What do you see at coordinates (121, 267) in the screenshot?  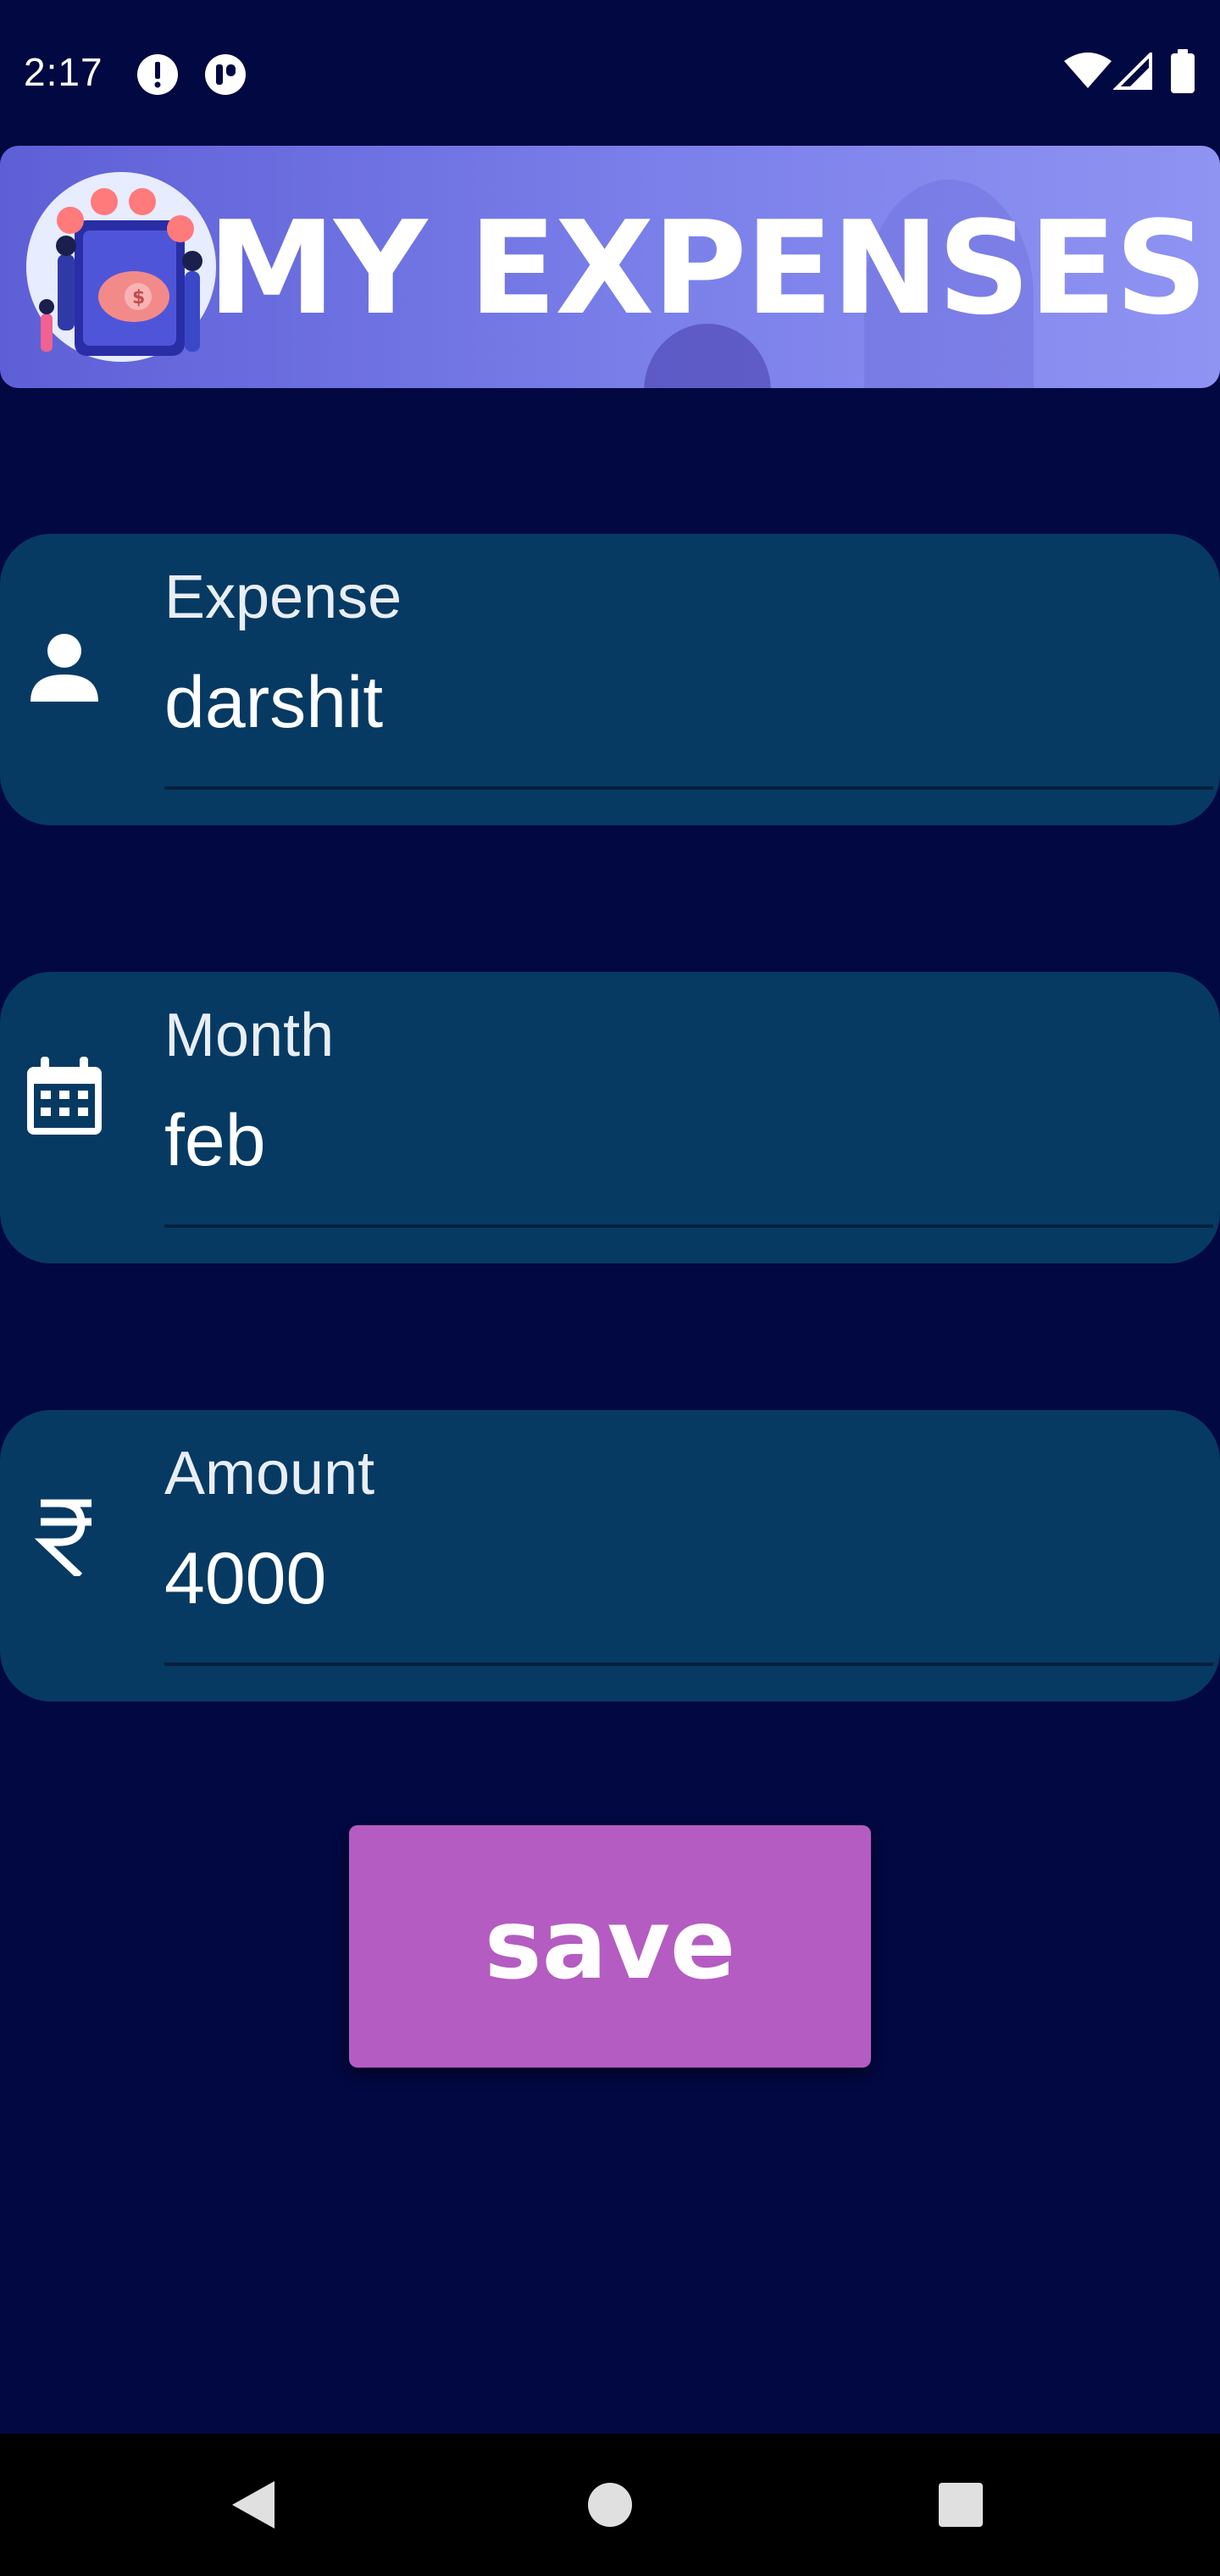 I see `family-savings-illustration: $` at bounding box center [121, 267].